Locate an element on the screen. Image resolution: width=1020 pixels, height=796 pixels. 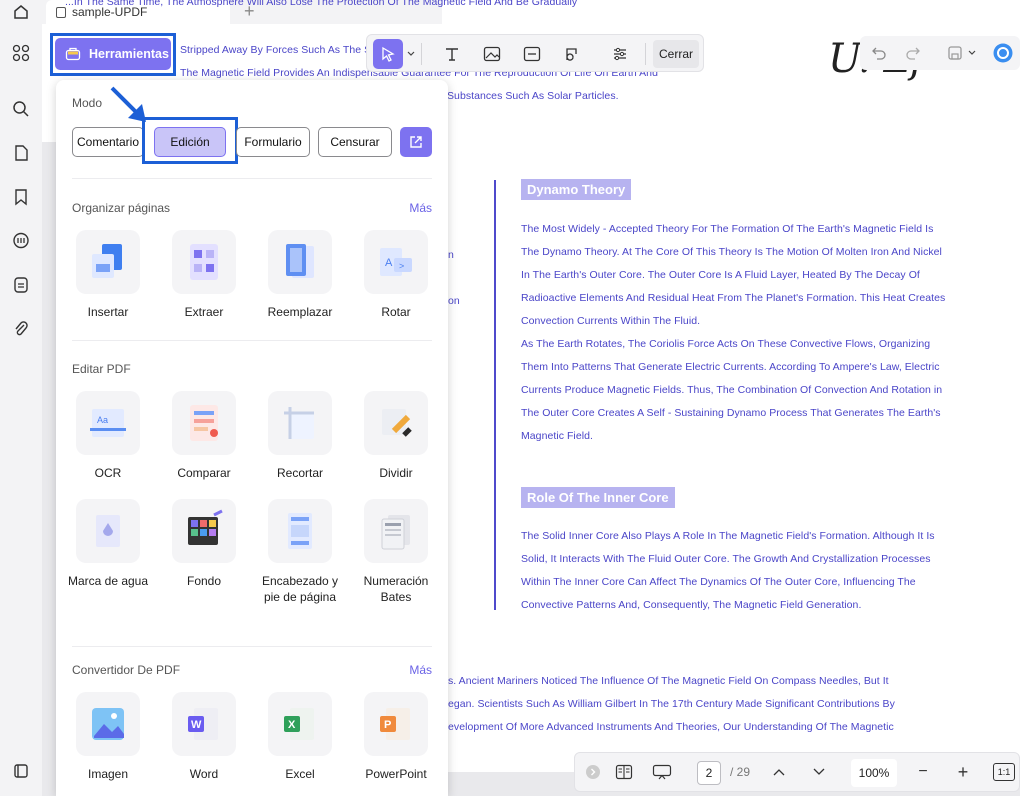
tool-compare: Comparar is located at coordinates (204, 436).